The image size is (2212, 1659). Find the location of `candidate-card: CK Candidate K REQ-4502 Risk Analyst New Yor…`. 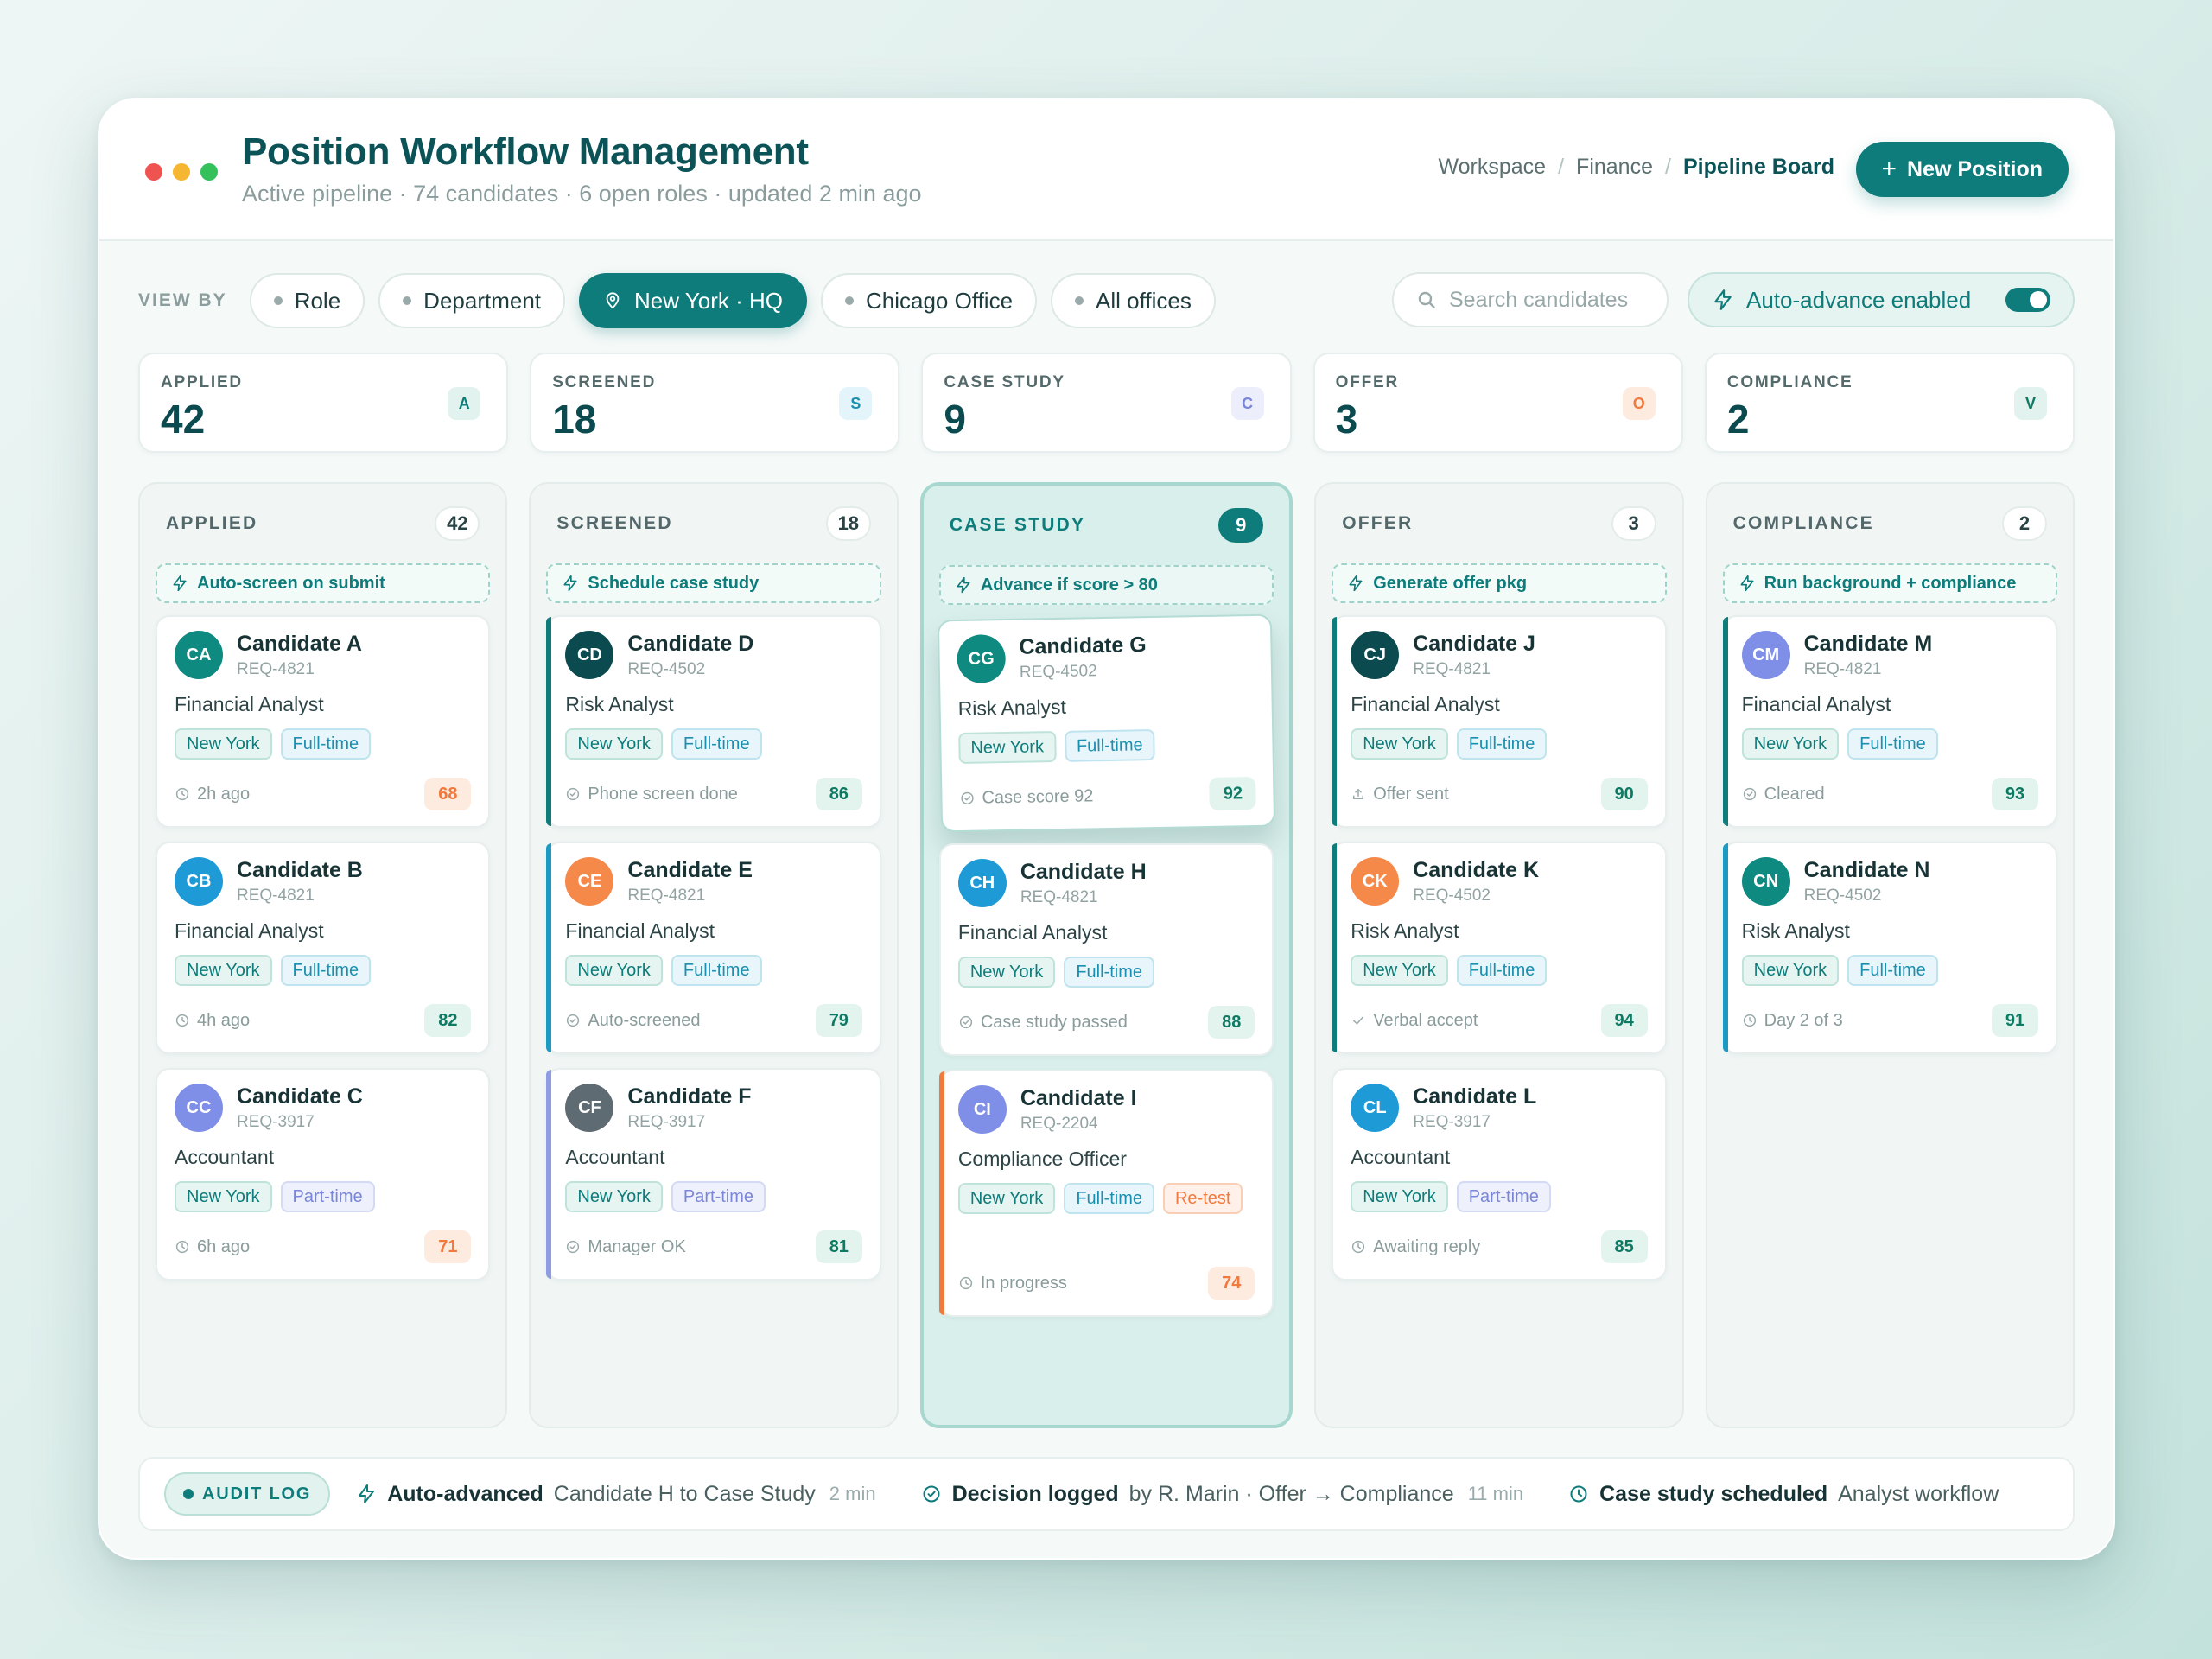

candidate-card: CK Candidate K REQ-4502 Risk Analyst New Yor… is located at coordinates (1499, 948).